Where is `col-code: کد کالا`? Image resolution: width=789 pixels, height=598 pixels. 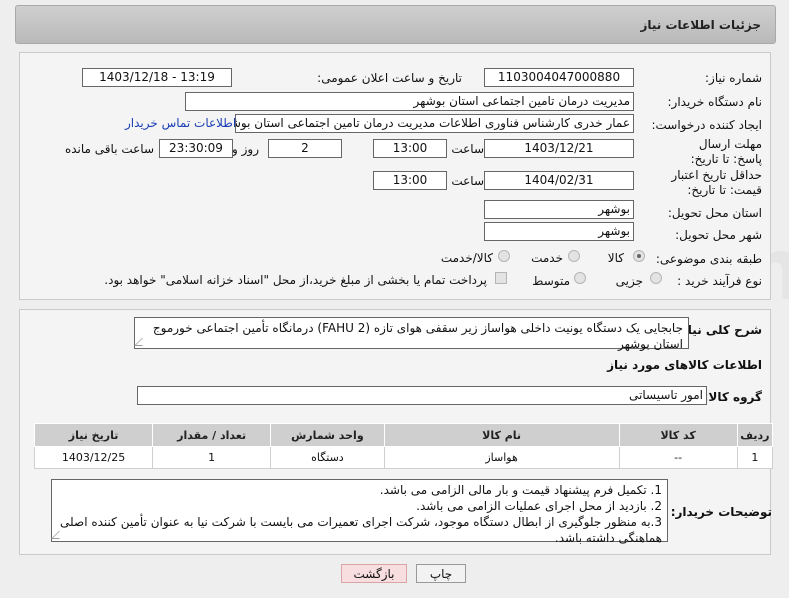
col-code: کد کالا is located at coordinates (678, 435).